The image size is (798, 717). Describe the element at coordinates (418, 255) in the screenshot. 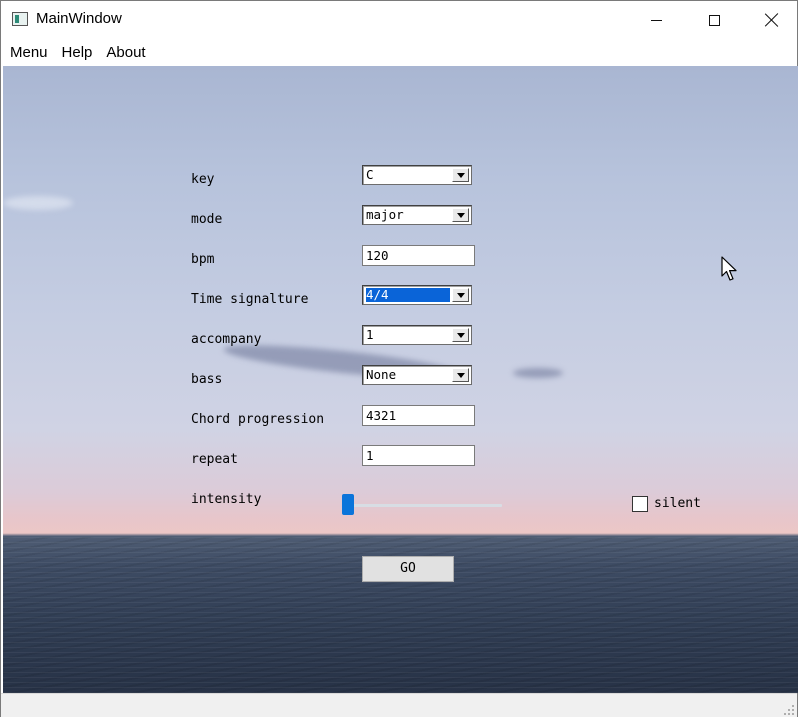

I see `bpm-input: 120` at that location.